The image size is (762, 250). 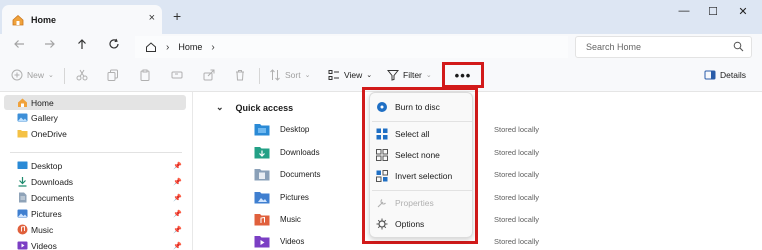 I want to click on refresh-button, so click(x=114, y=45).